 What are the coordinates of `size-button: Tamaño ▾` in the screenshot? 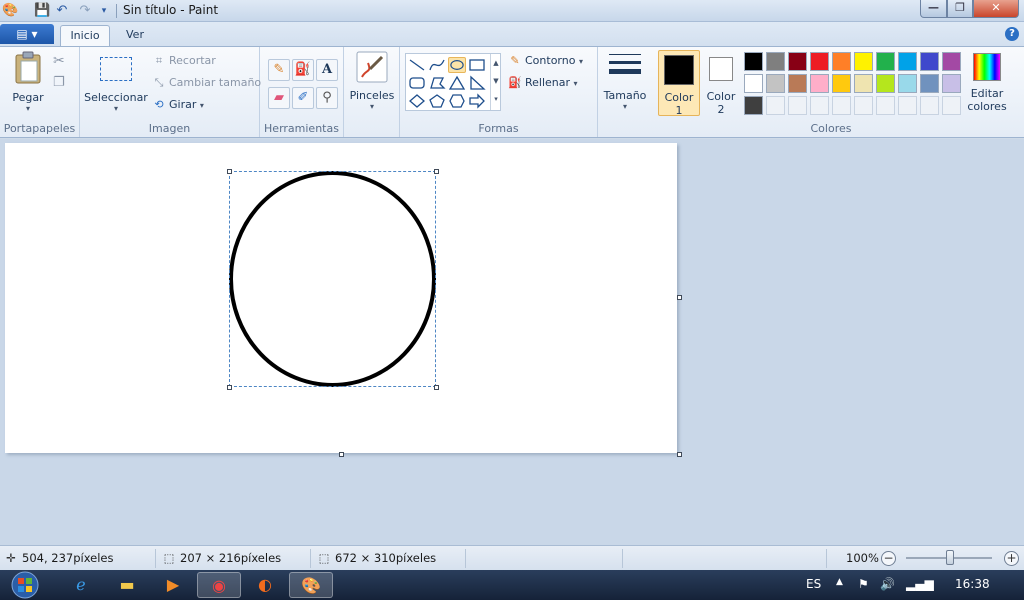 It's located at (625, 81).